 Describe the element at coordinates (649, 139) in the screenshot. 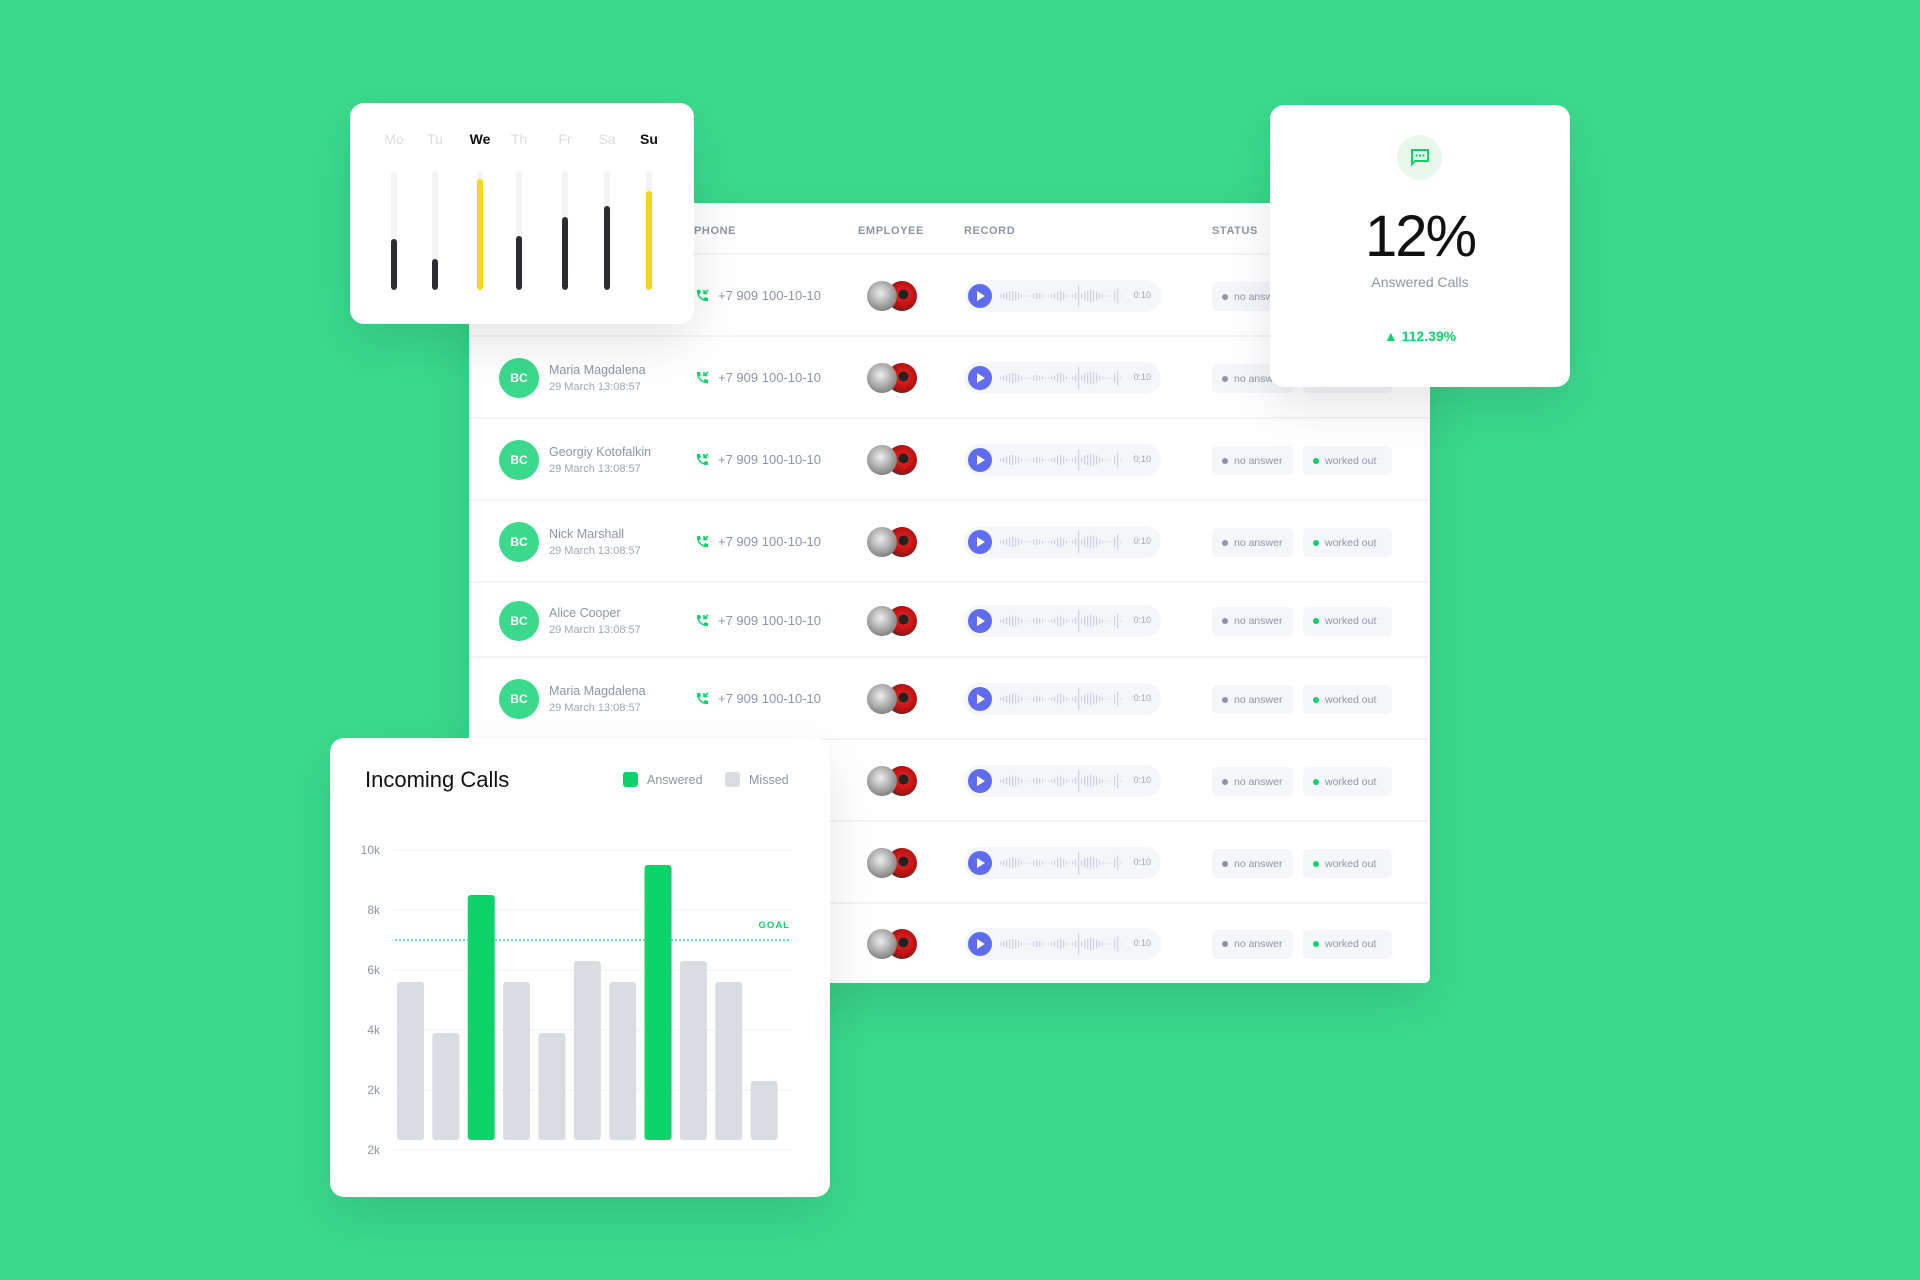

I see `day-label-su: Su` at that location.